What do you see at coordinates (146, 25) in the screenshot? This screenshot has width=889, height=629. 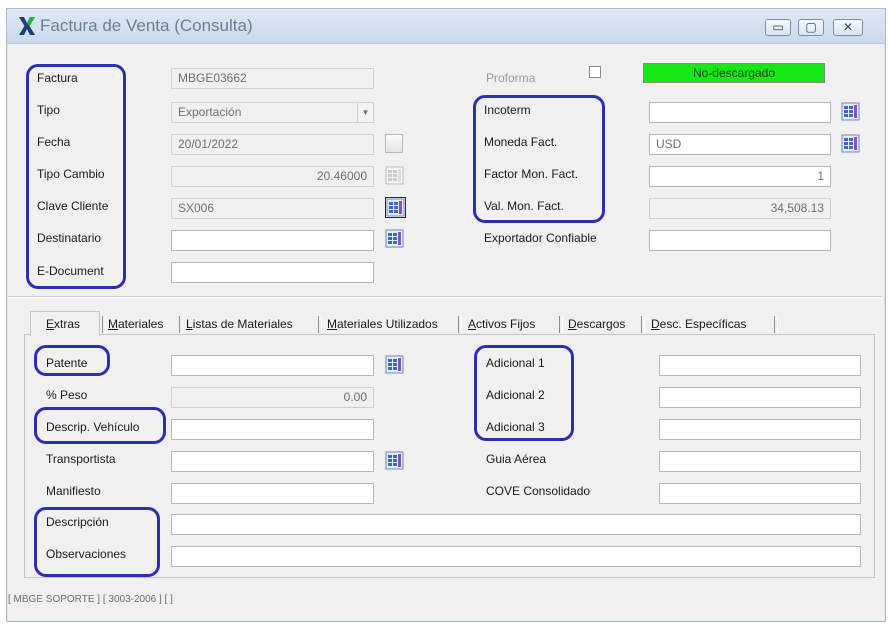 I see `window-title: Factura de Venta (Consulta)` at bounding box center [146, 25].